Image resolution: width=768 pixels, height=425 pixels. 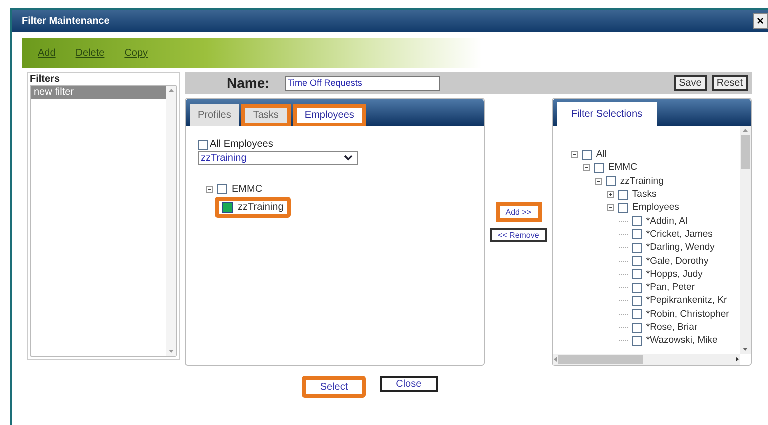 What do you see at coordinates (680, 248) in the screenshot?
I see `tree-item: *Darling, Wendy` at bounding box center [680, 248].